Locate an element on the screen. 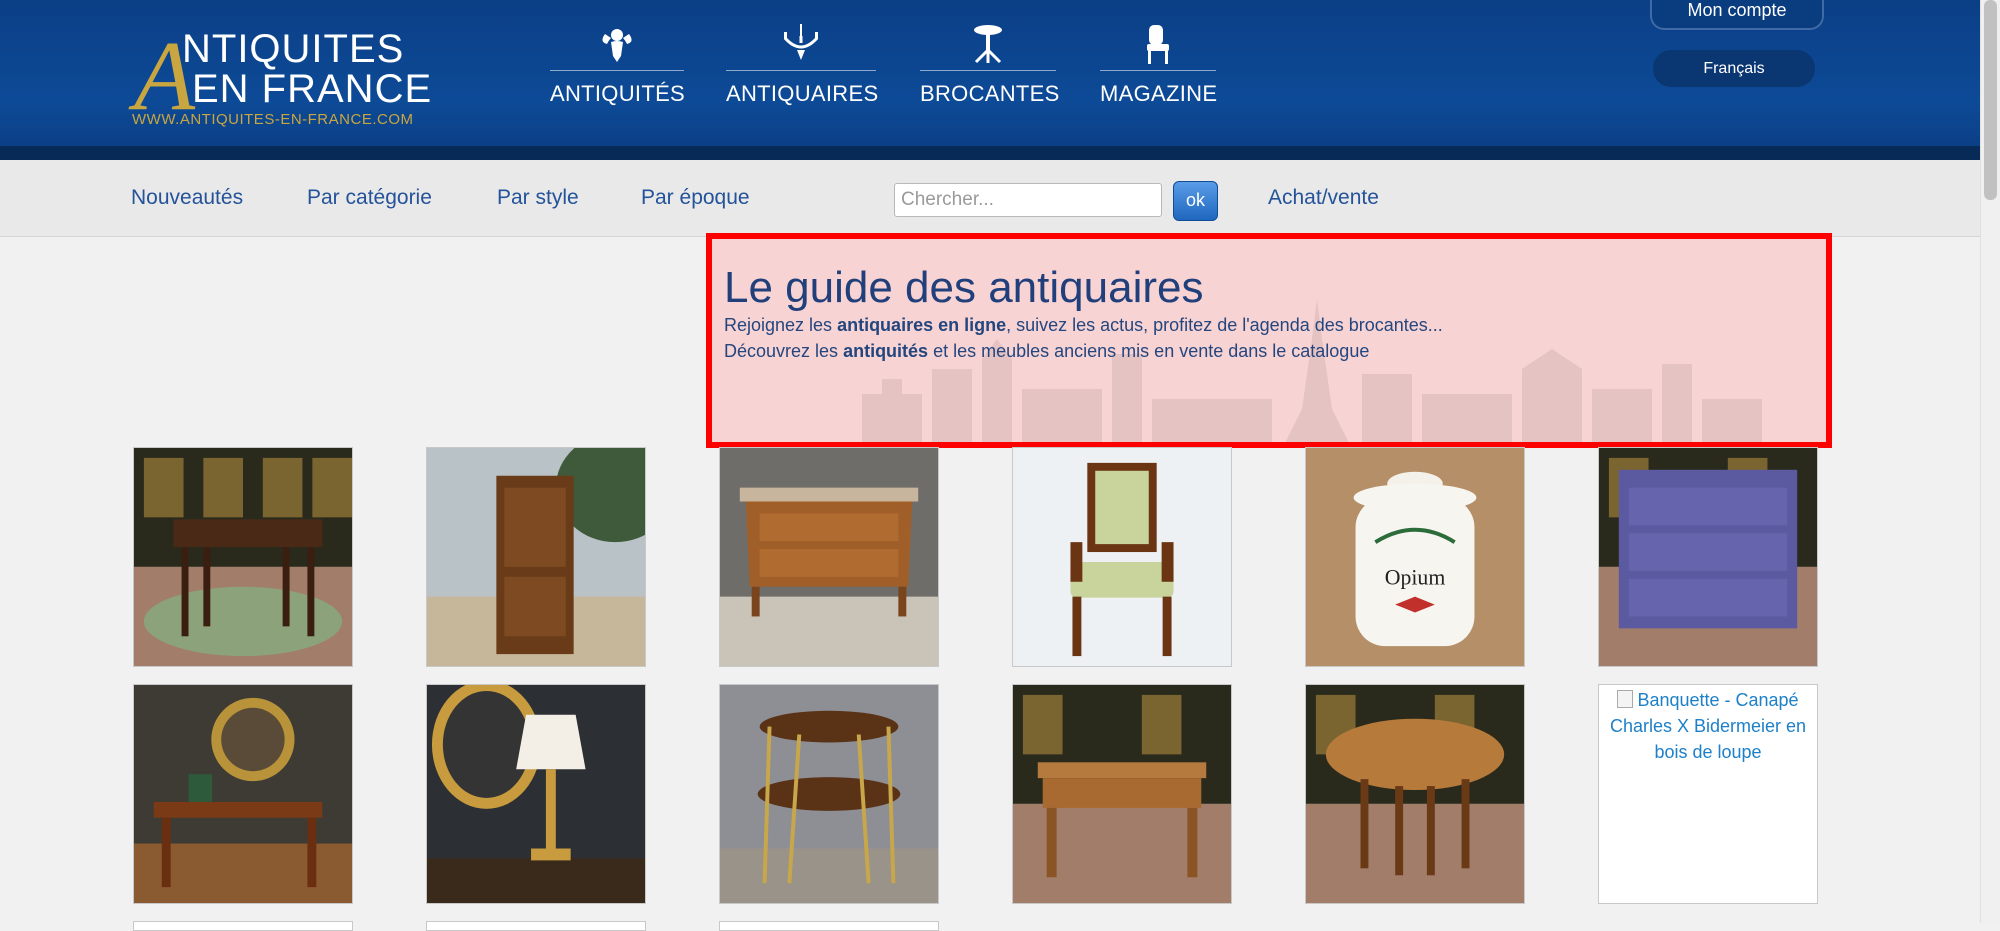 Image resolution: width=2000 pixels, height=931 pixels. nav-brocantes: BROCANTES is located at coordinates (989, 64).